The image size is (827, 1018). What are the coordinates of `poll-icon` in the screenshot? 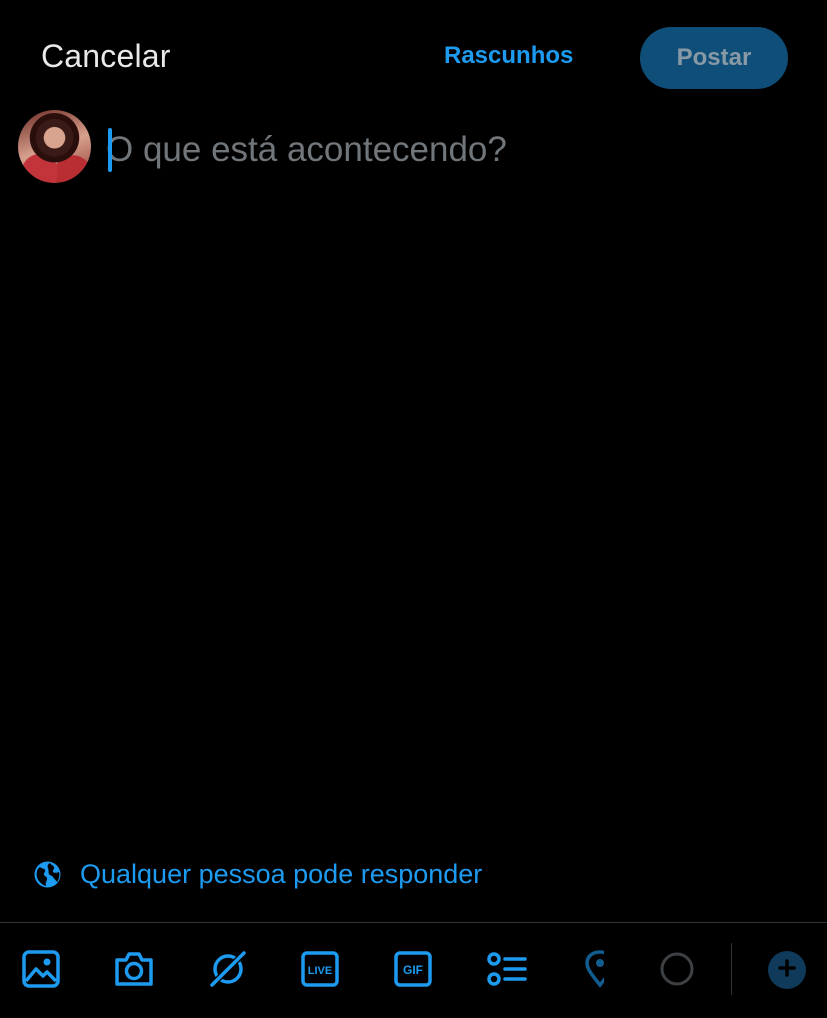 It's located at (506, 969).